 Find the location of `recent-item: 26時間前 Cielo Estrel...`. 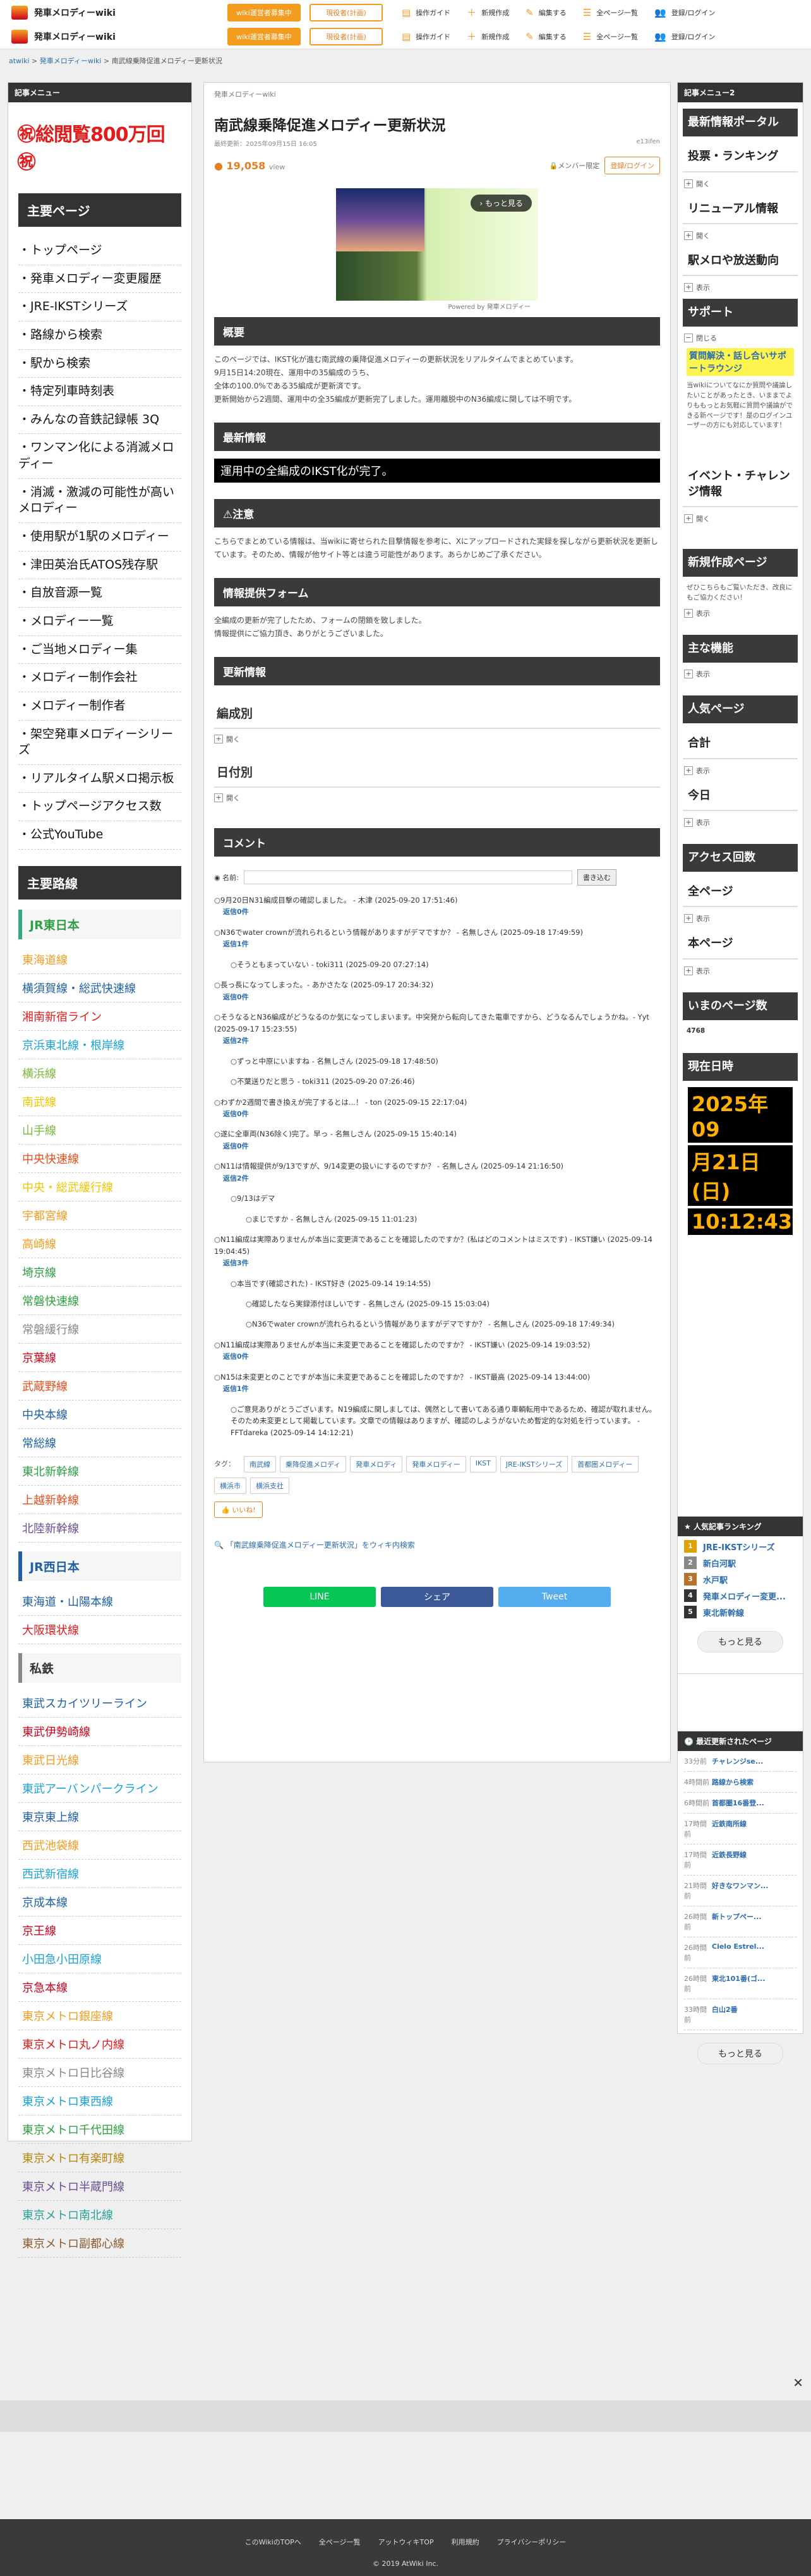

recent-item: 26時間前 Cielo Estrel... is located at coordinates (740, 1955).